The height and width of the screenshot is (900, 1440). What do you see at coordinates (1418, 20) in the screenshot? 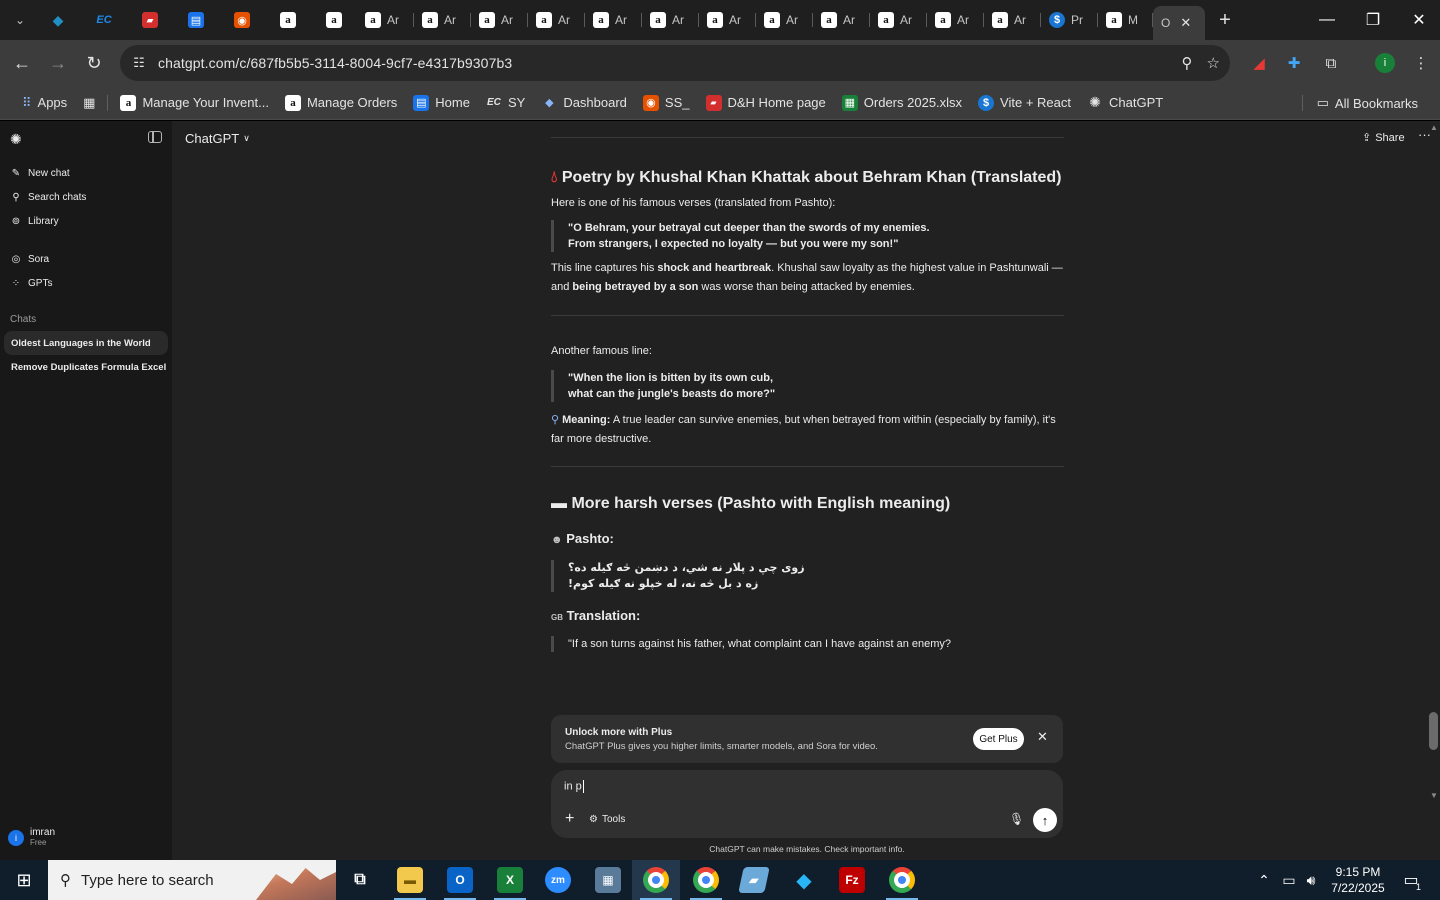
I see `close-window-button: ✕` at bounding box center [1418, 20].